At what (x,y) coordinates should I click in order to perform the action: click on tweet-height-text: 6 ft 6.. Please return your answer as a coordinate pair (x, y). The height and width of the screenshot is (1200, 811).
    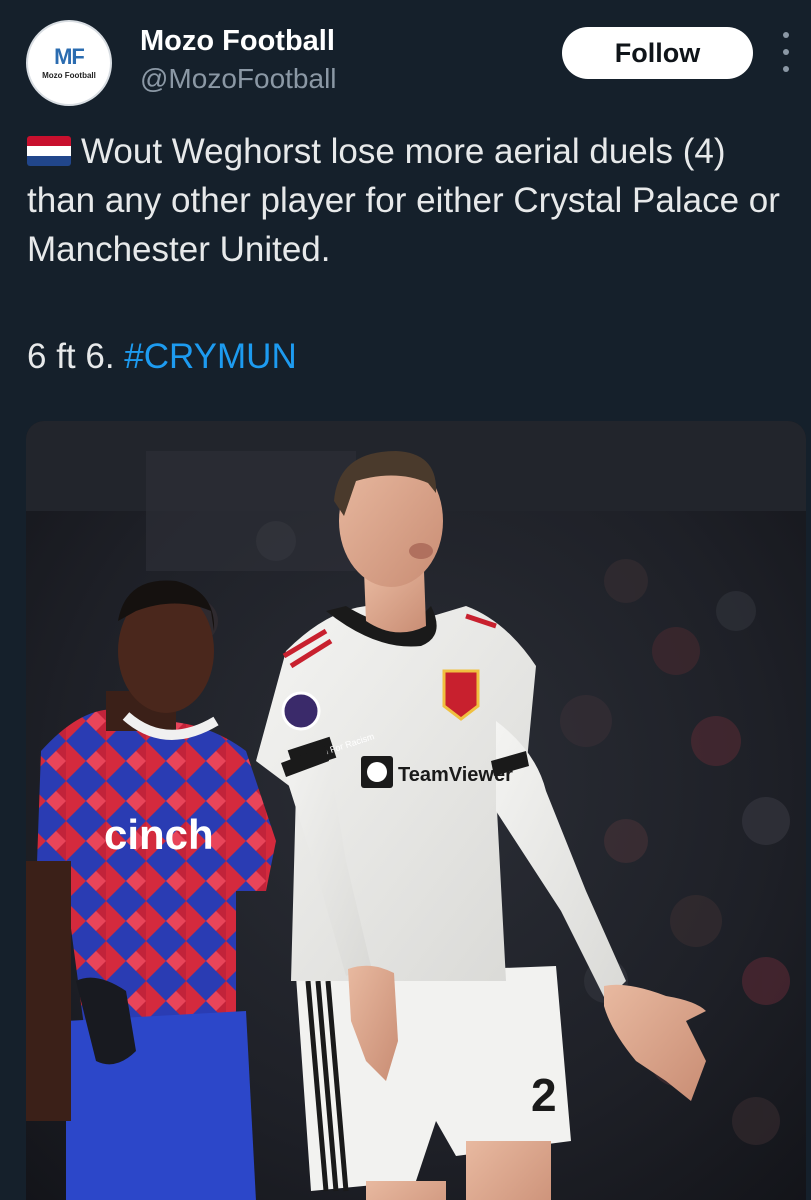
    Looking at the image, I should click on (71, 356).